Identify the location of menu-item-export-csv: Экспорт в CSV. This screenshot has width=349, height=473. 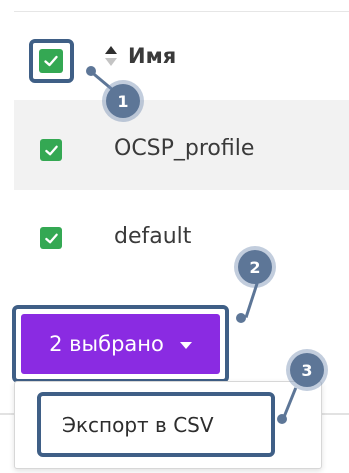
(138, 425).